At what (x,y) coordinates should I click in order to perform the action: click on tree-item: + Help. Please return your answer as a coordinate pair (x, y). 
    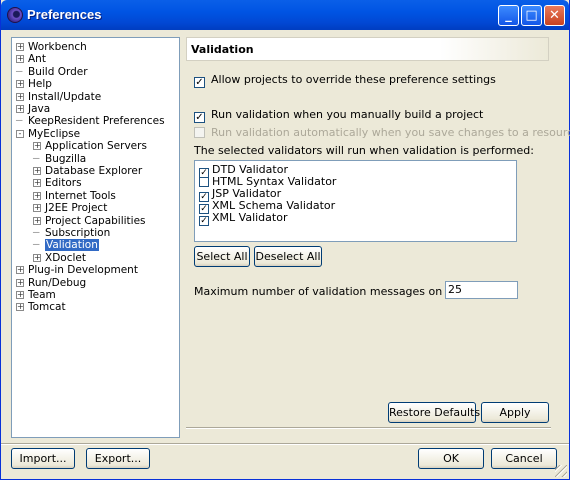
    Looking at the image, I should click on (34, 84).